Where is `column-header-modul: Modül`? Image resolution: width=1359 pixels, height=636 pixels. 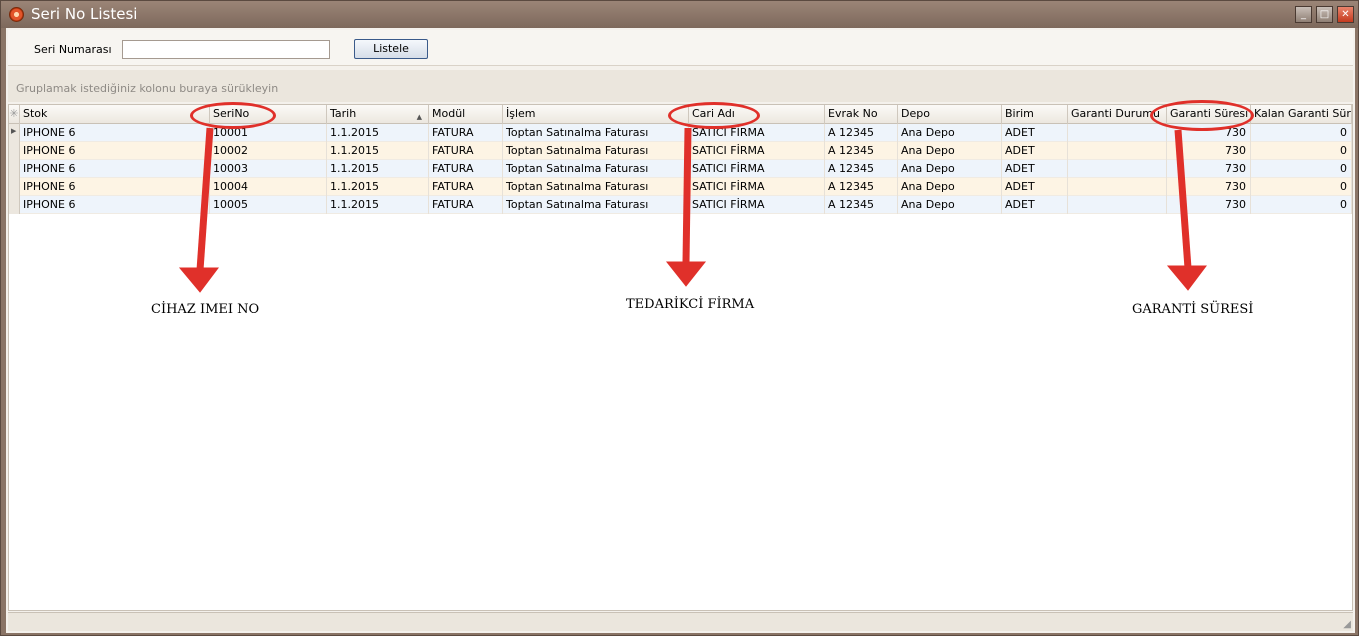
column-header-modul: Modül is located at coordinates (466, 114).